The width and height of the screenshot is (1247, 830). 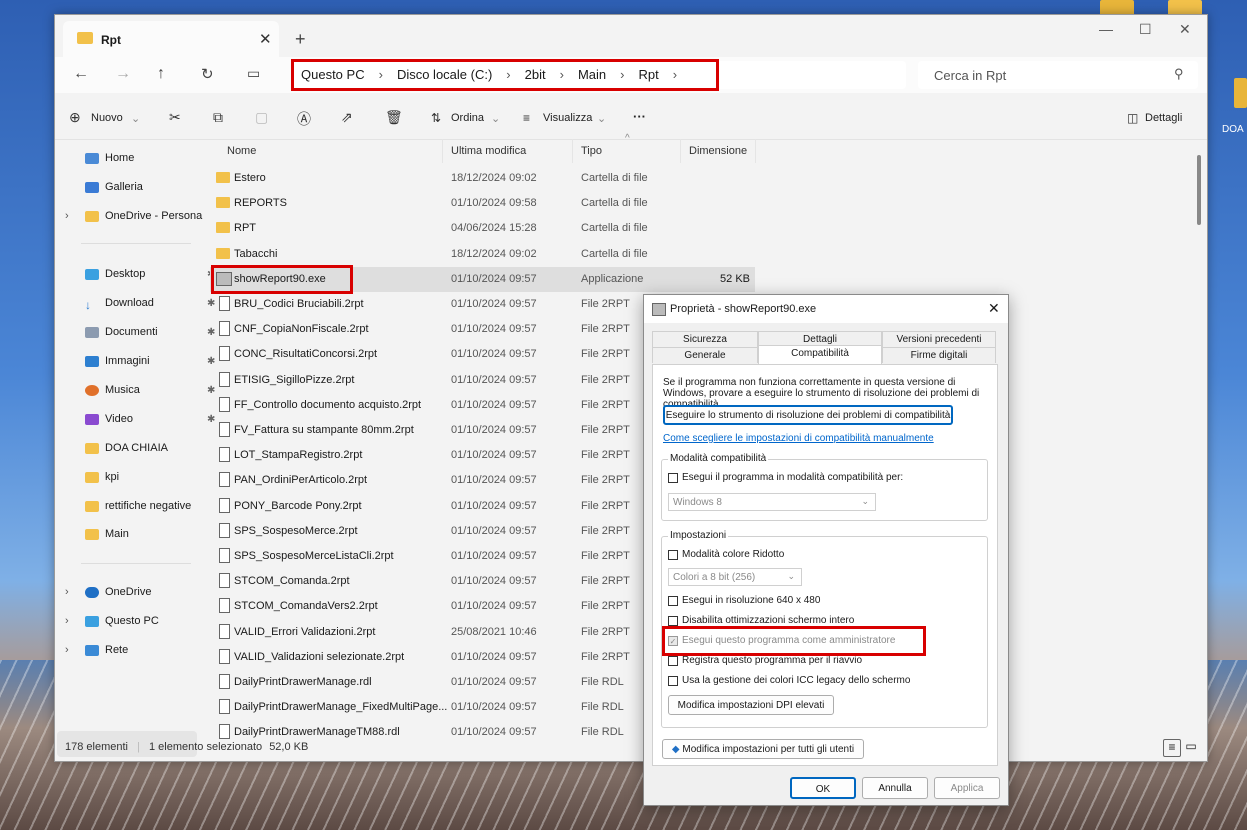 I want to click on apply-button: Applica, so click(x=967, y=788).